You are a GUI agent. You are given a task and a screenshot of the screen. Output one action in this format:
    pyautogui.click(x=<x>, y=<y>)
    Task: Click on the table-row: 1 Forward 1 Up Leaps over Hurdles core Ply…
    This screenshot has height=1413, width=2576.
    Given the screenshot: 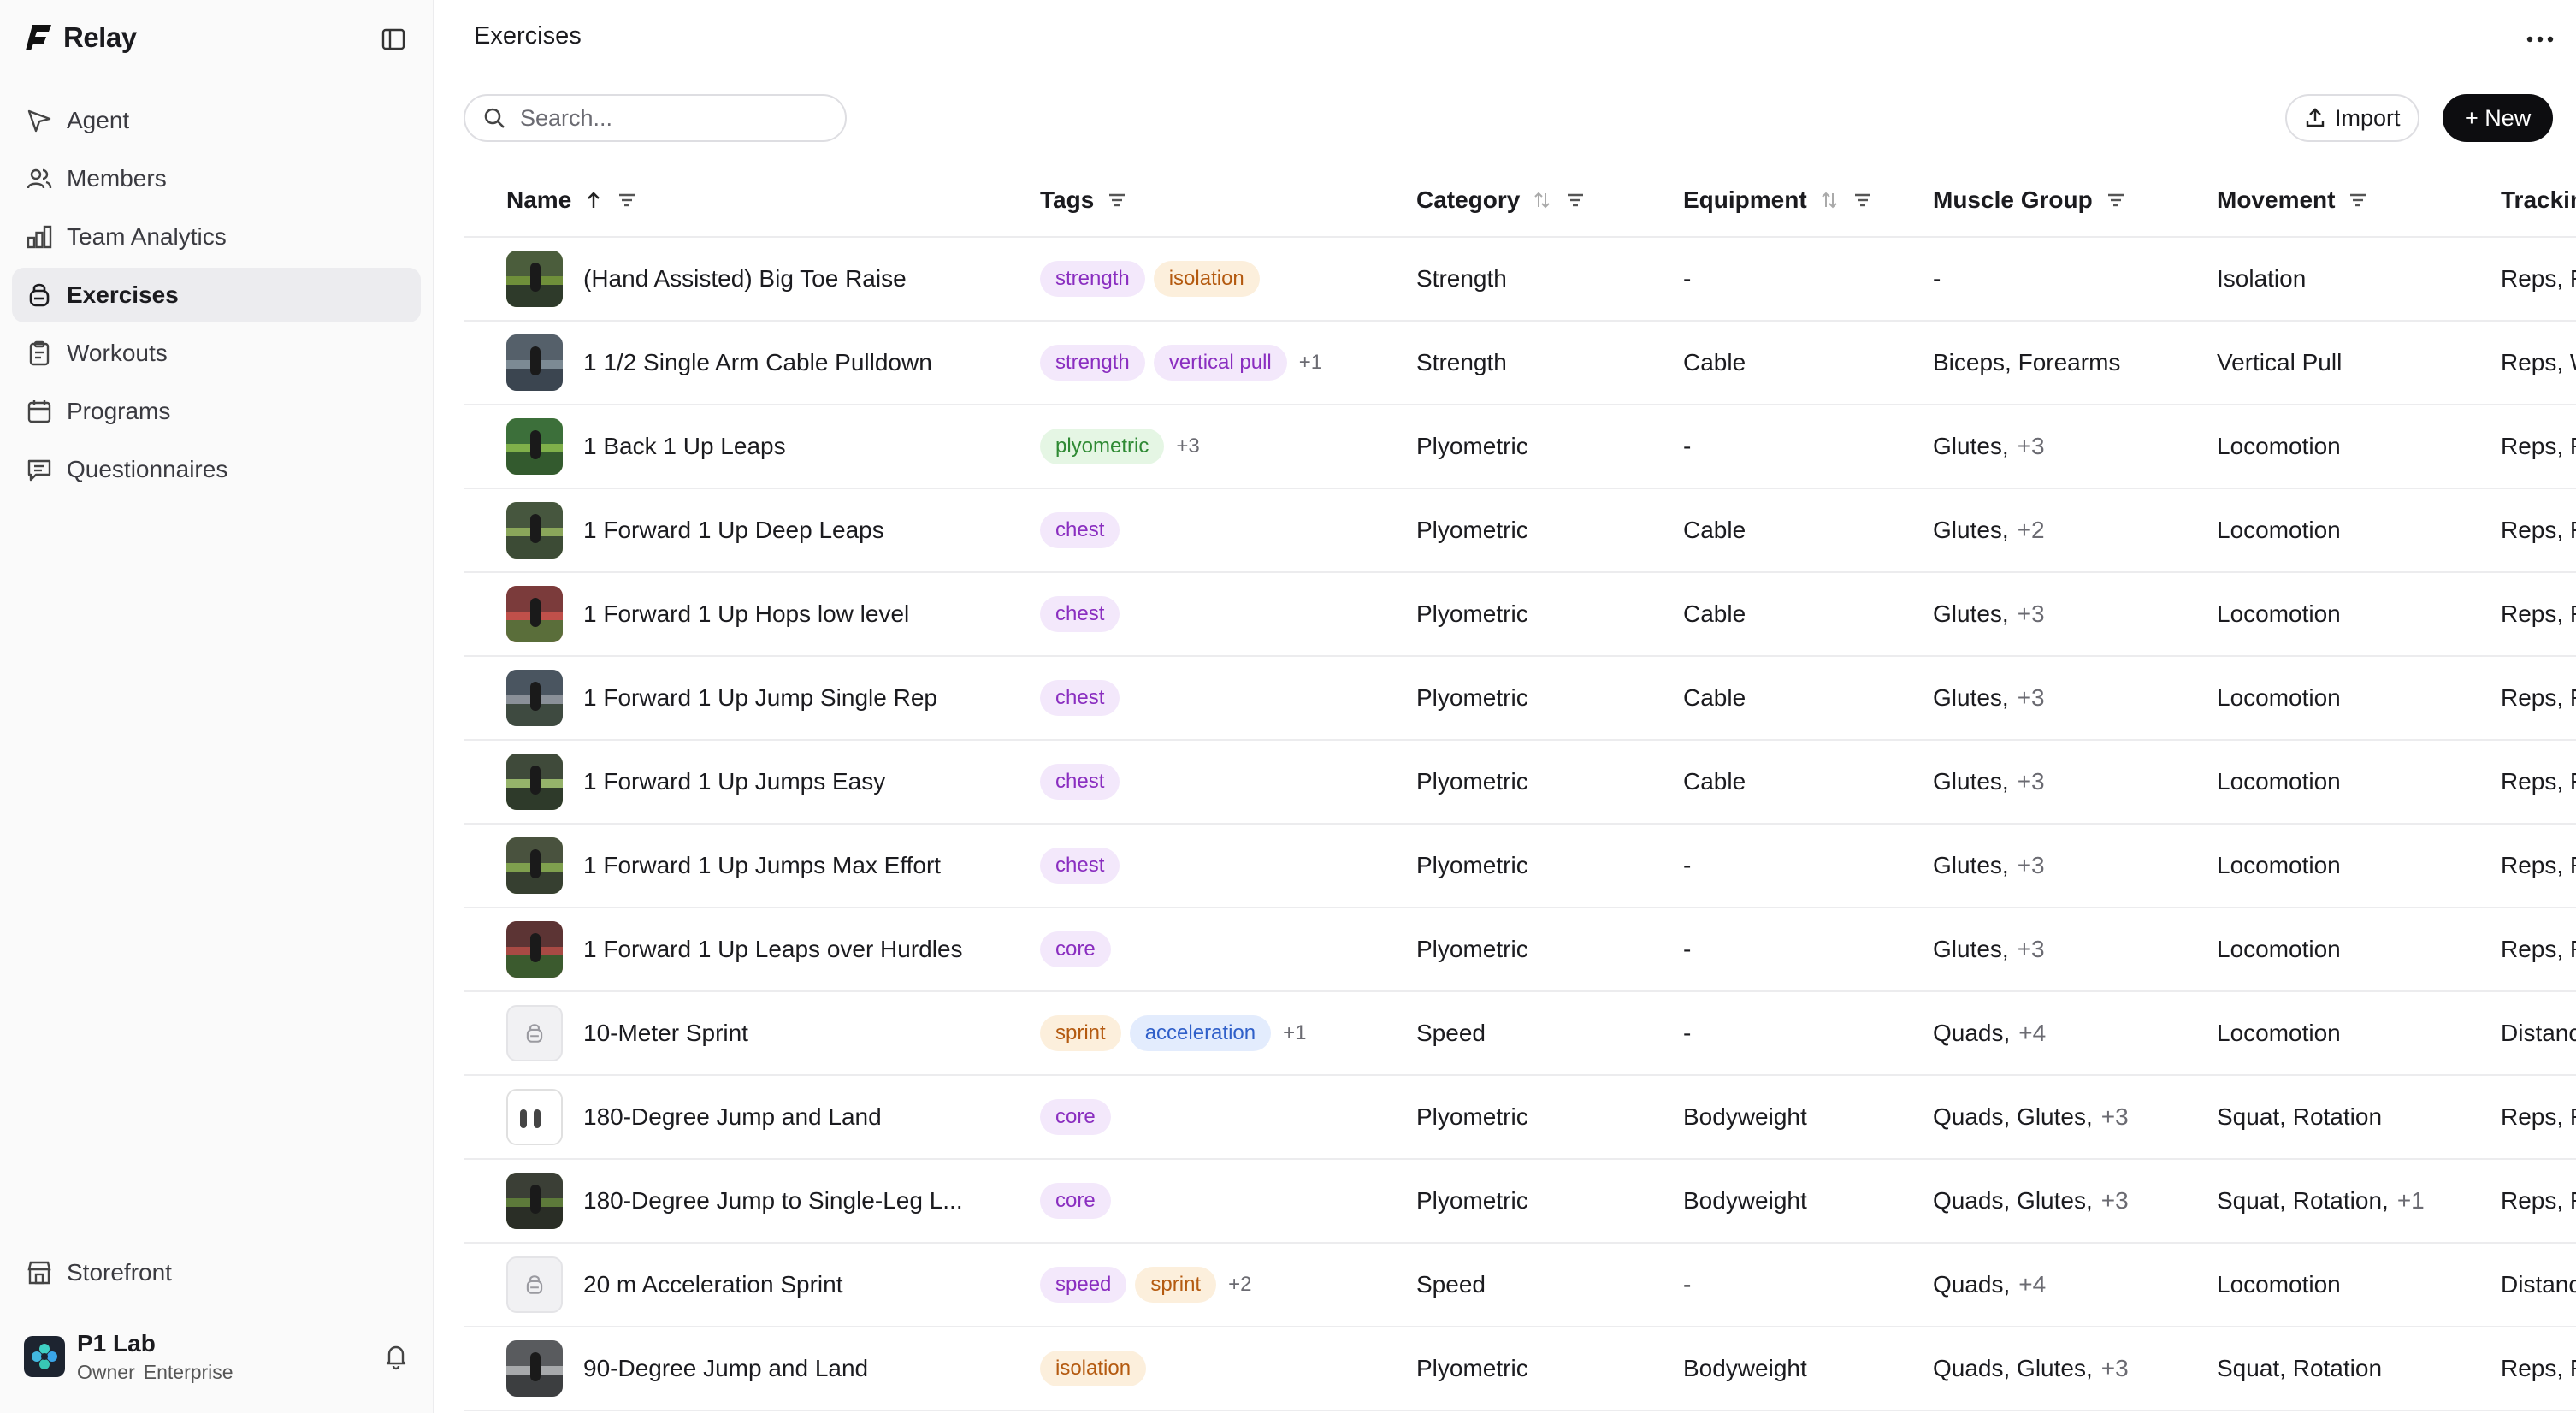 What is the action you would take?
    pyautogui.click(x=1520, y=950)
    